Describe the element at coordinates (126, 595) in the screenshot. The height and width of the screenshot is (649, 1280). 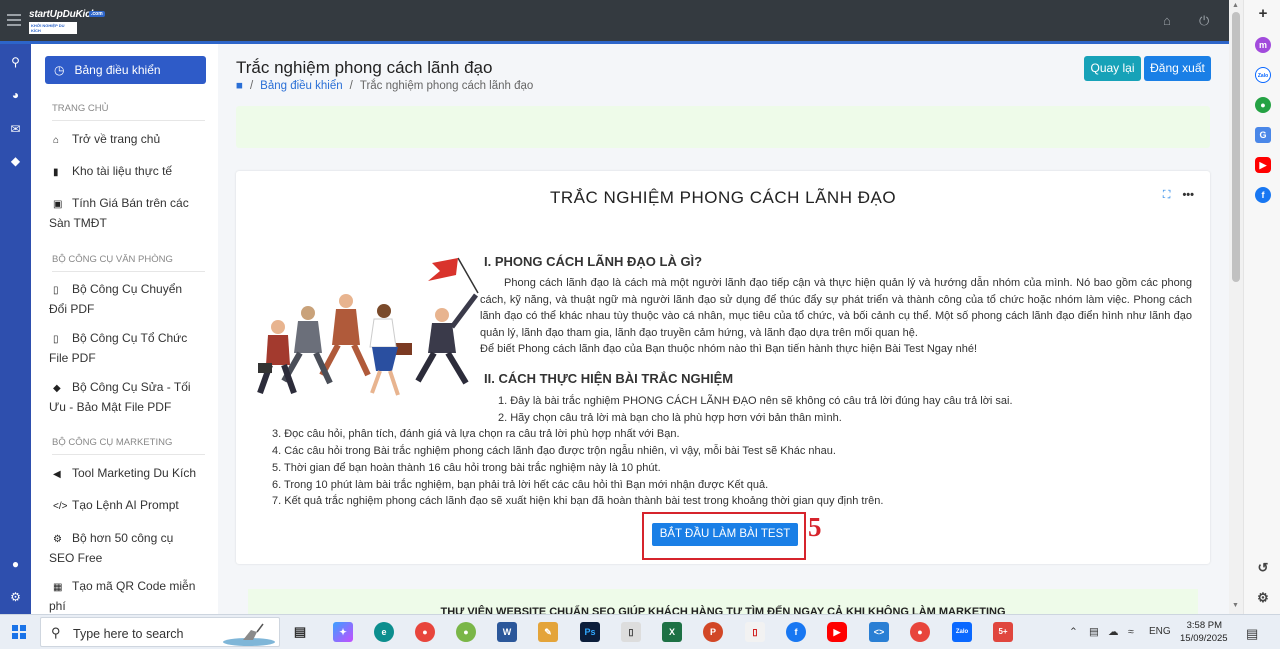
I see `sidebar-item-qr-code: ▦ Tạo mã QR Code miễn phí` at that location.